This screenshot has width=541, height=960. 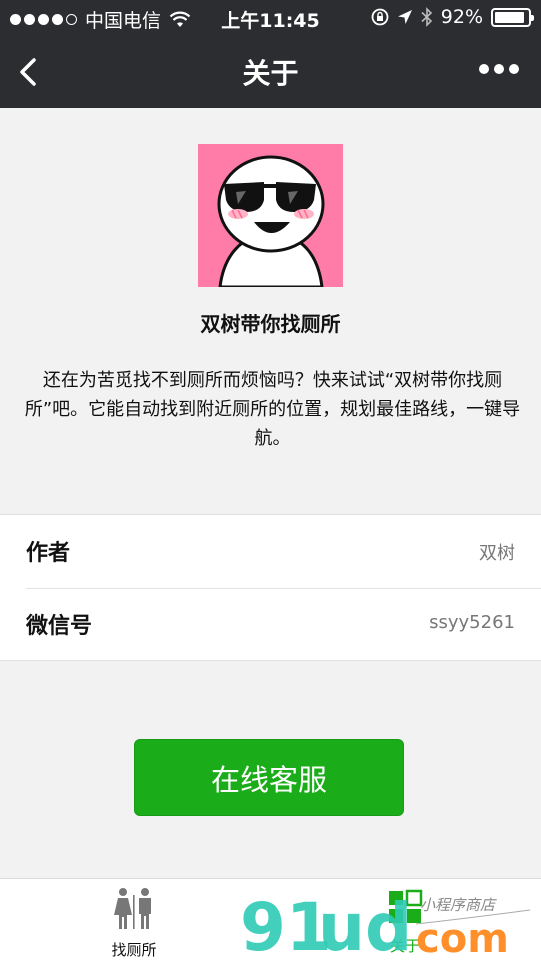 What do you see at coordinates (406, 906) in the screenshot?
I see `about-grid-icon` at bounding box center [406, 906].